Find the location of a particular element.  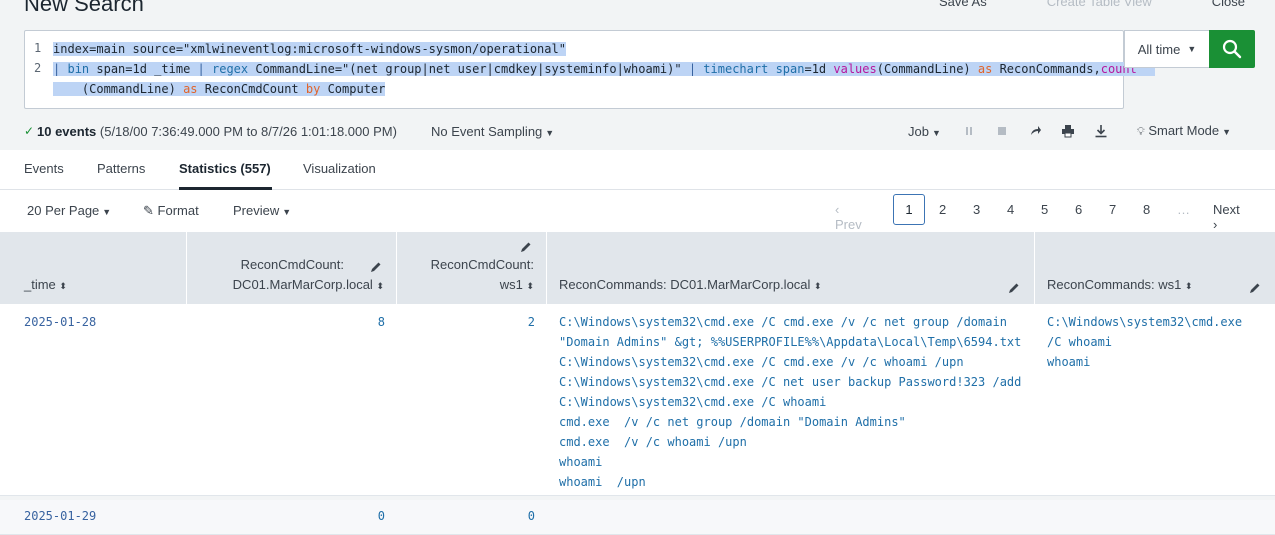

time-cell: 2025-01-28 is located at coordinates (60, 322).